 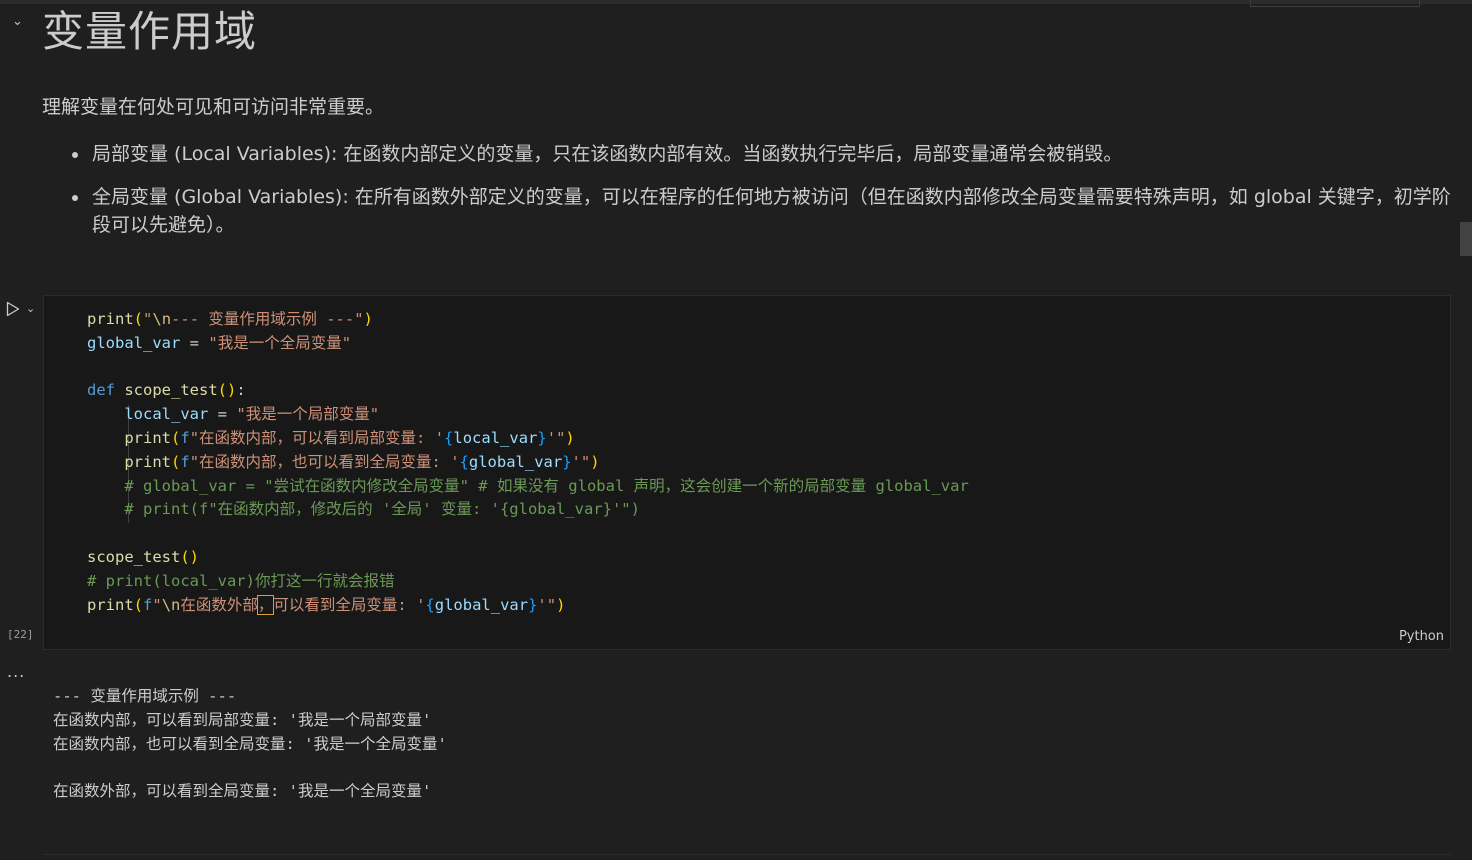 What do you see at coordinates (528, 415) in the screenshot?
I see `code-line: local_var = "我是一个局部变量"` at bounding box center [528, 415].